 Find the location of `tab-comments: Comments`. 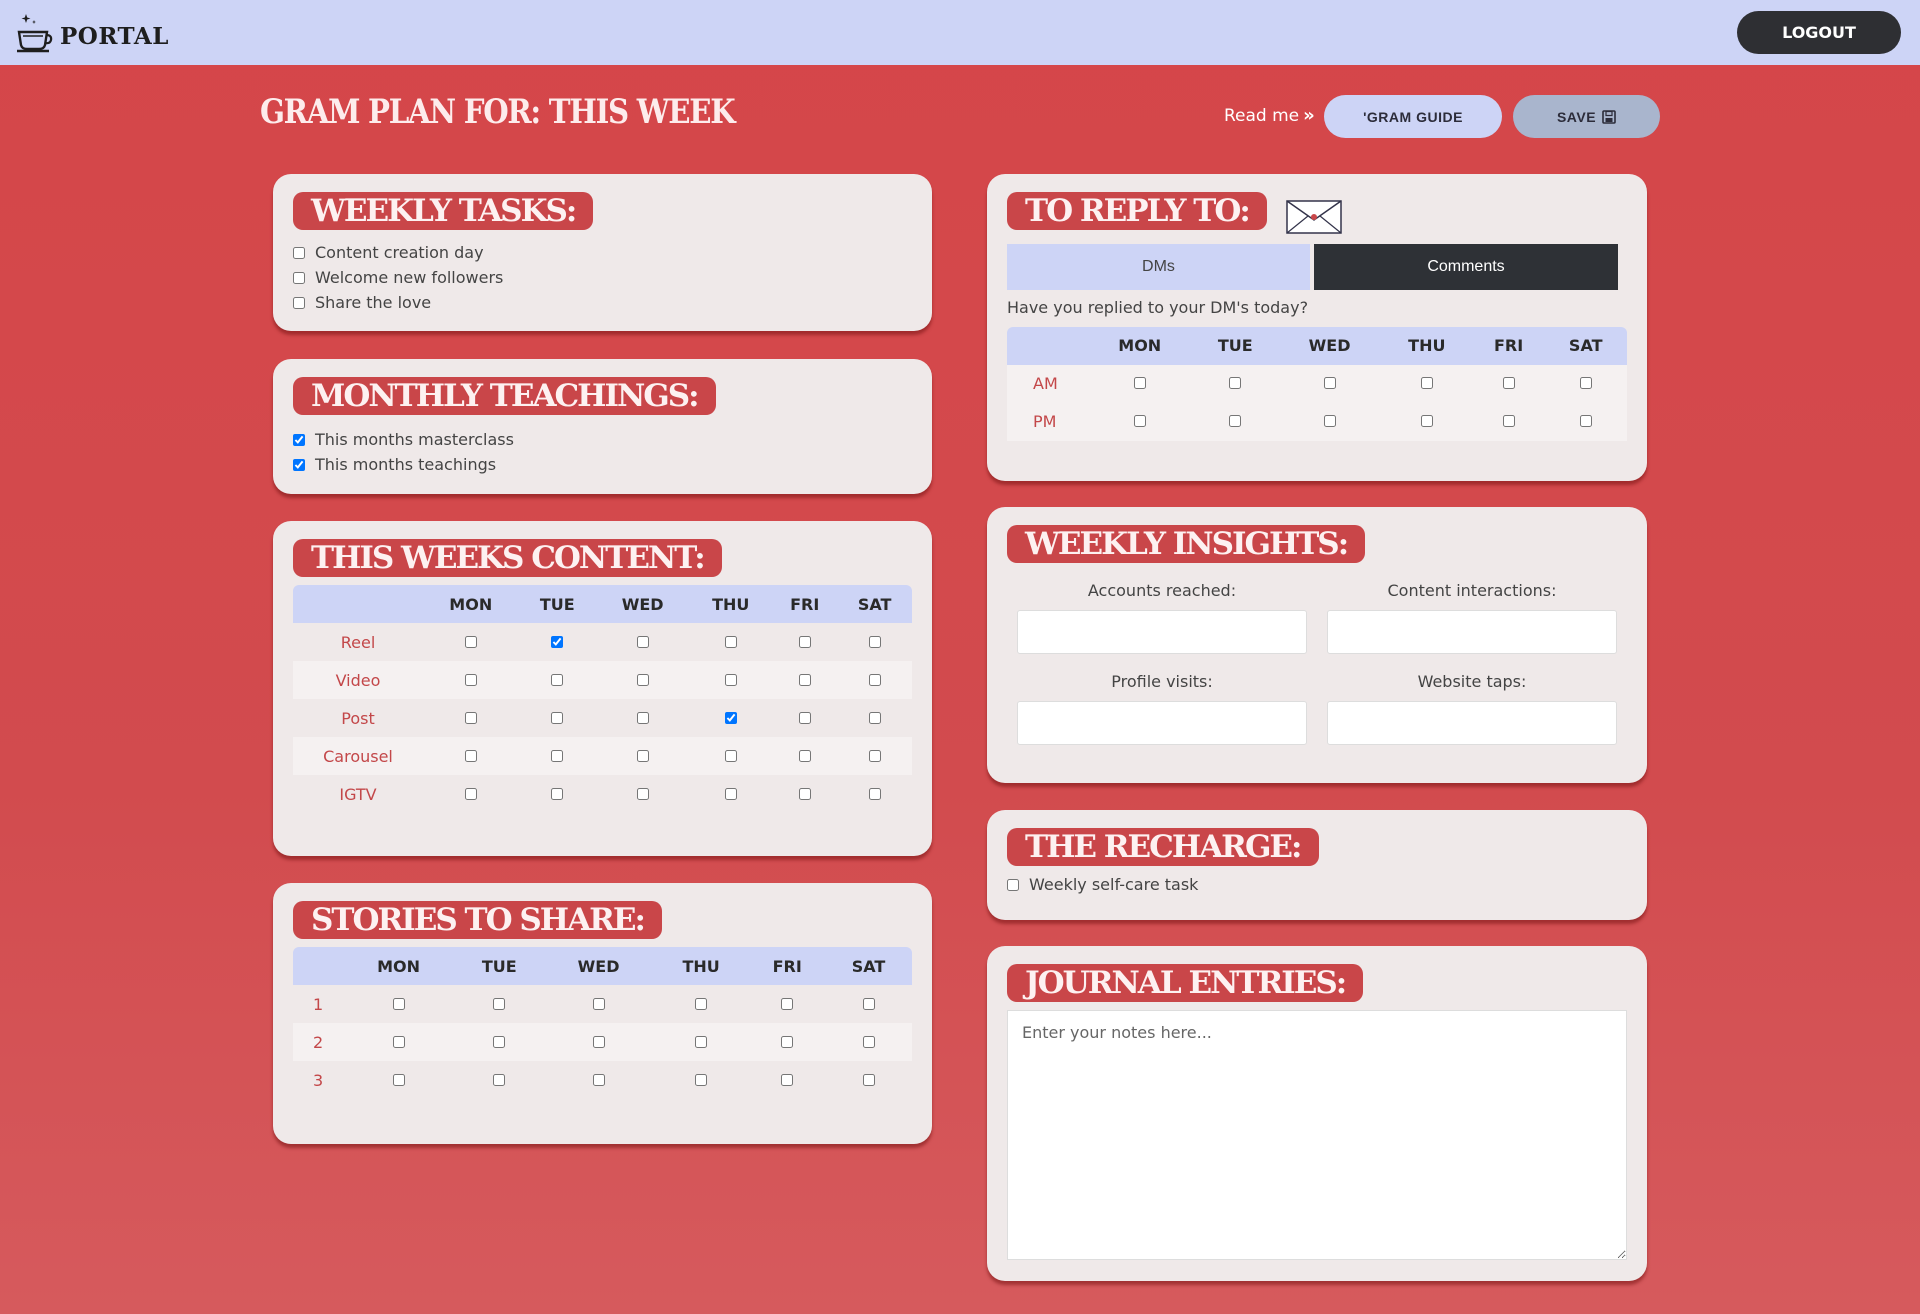

tab-comments: Comments is located at coordinates (1466, 266).